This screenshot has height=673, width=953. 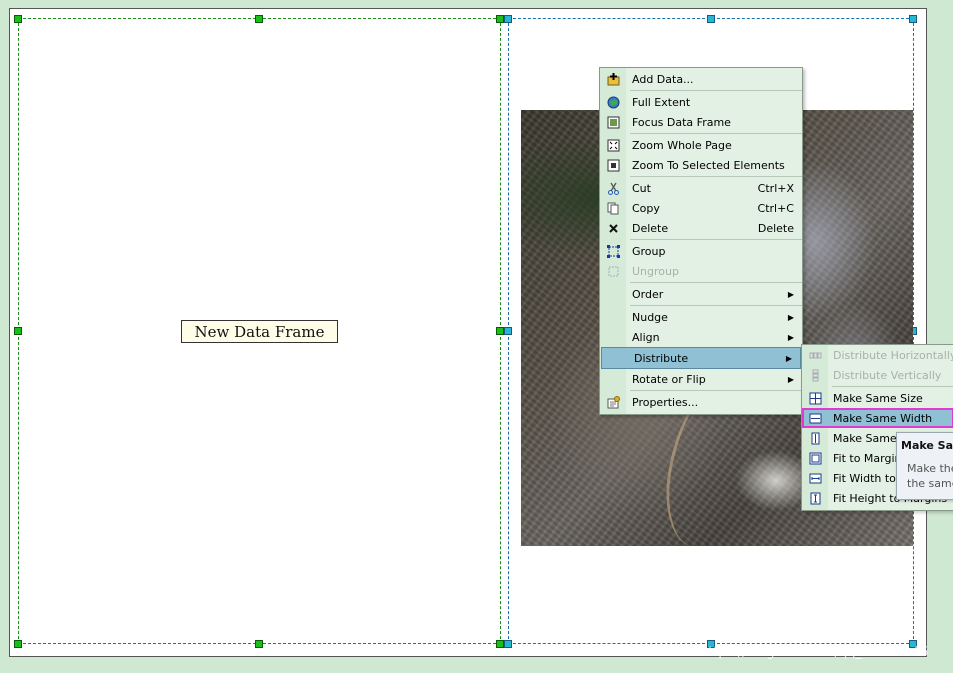 What do you see at coordinates (646, 337) in the screenshot?
I see `menu-item-label: Align` at bounding box center [646, 337].